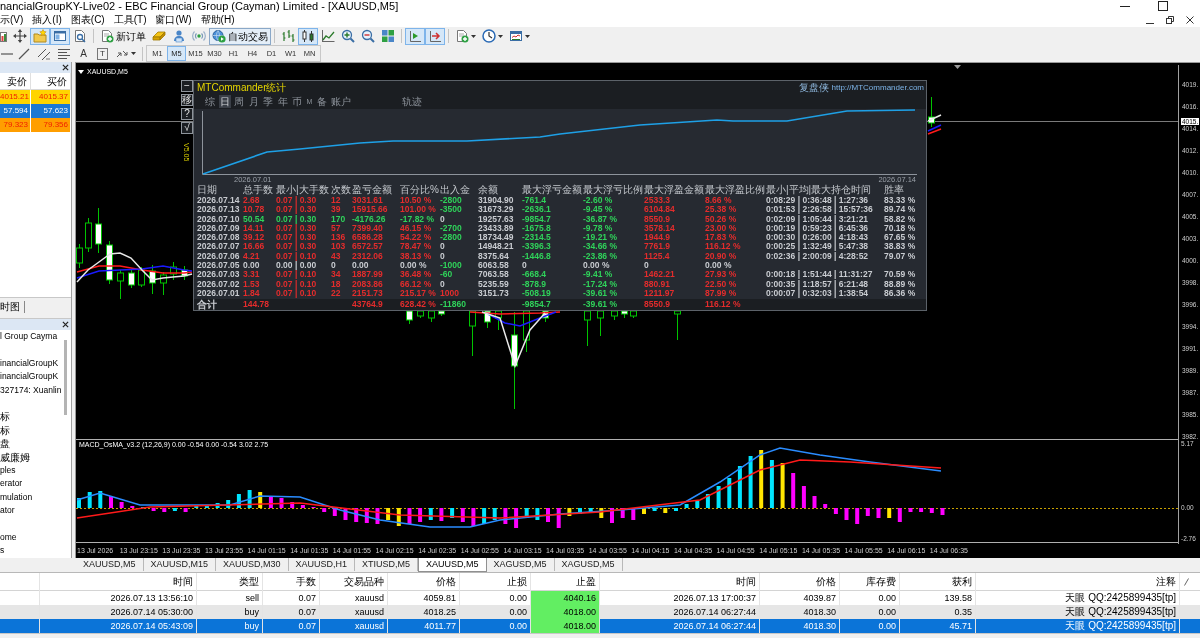  What do you see at coordinates (40, 36) in the screenshot?
I see `folder-star-button` at bounding box center [40, 36].